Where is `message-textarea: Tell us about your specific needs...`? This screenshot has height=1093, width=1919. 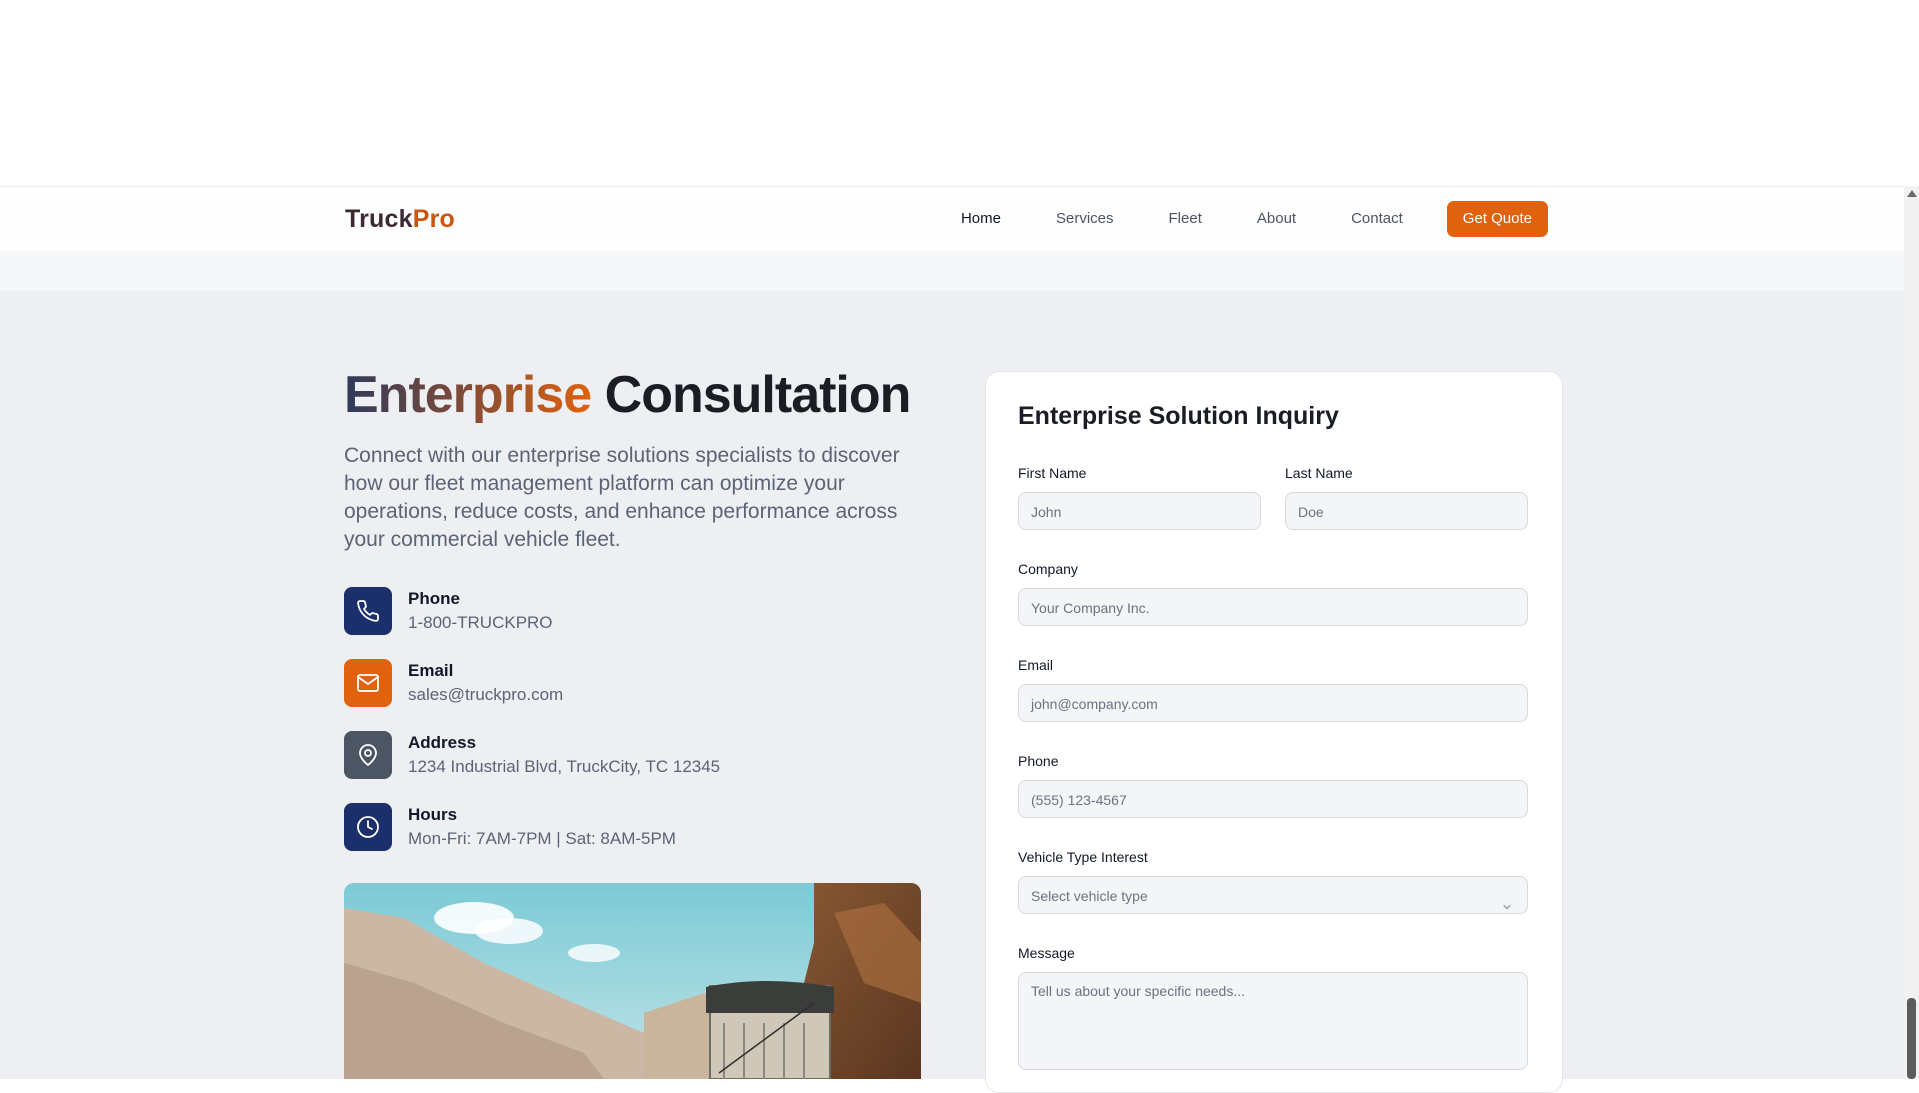 message-textarea: Tell us about your specific needs... is located at coordinates (1273, 1021).